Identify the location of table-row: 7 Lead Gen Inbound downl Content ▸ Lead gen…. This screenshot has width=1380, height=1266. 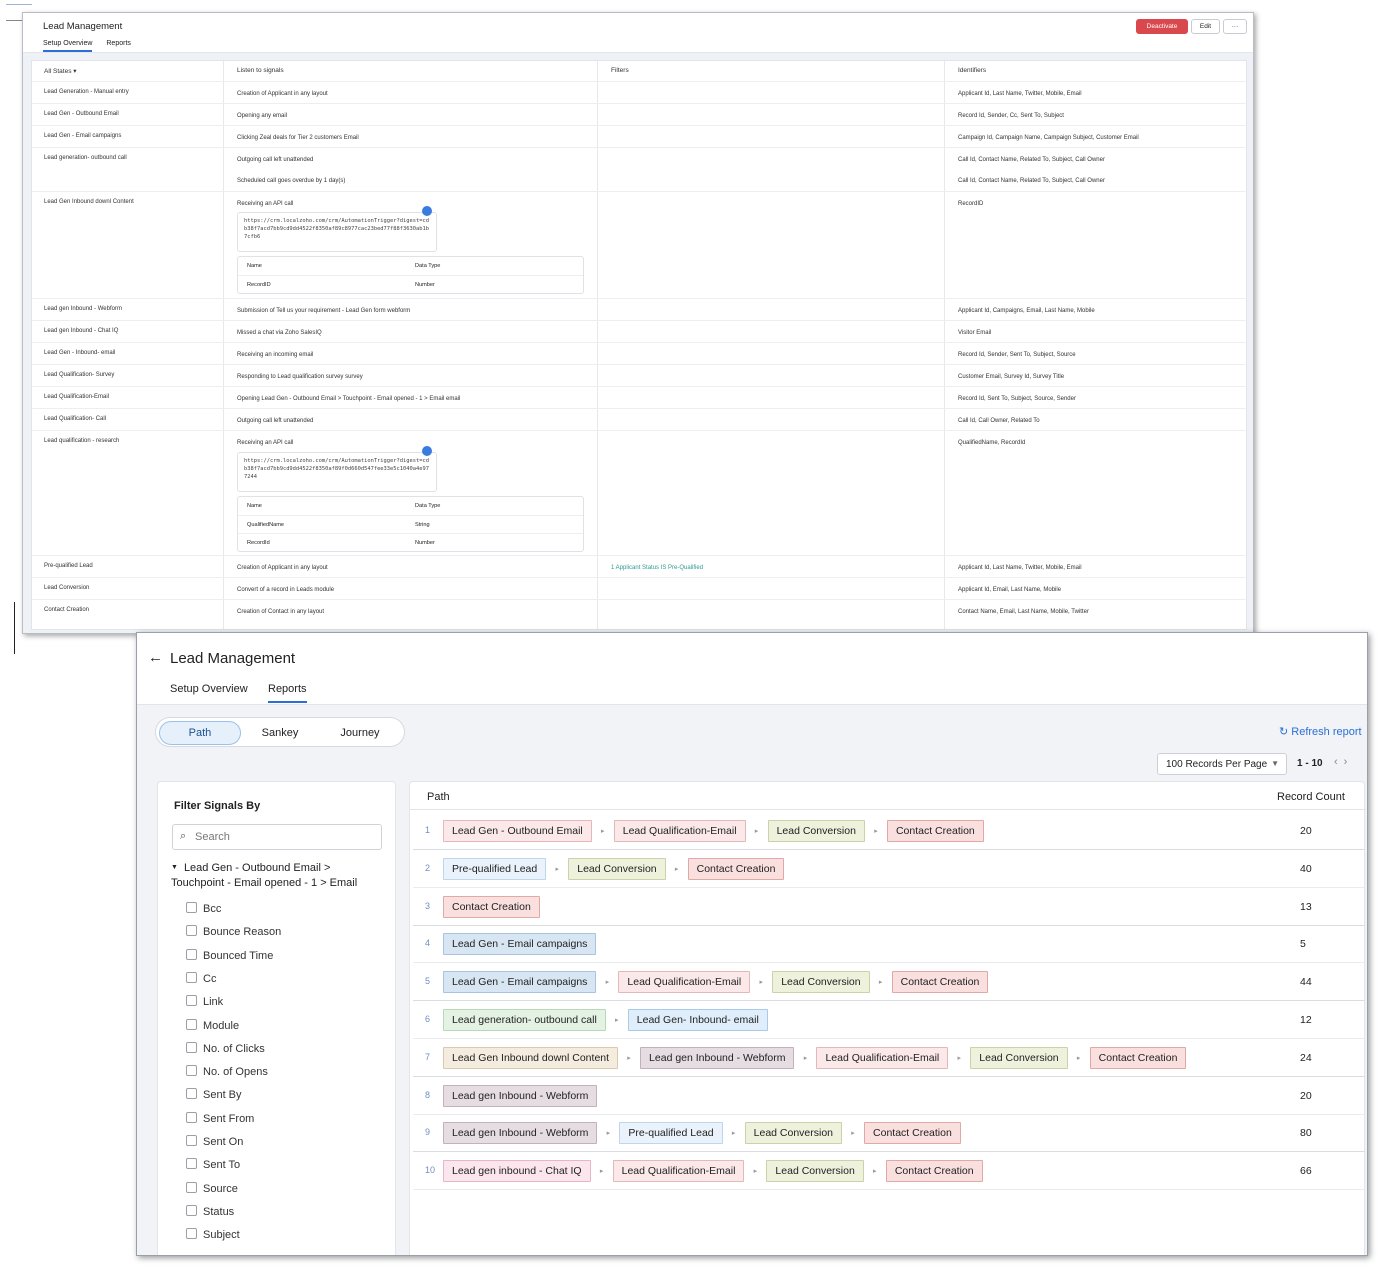
(889, 1058).